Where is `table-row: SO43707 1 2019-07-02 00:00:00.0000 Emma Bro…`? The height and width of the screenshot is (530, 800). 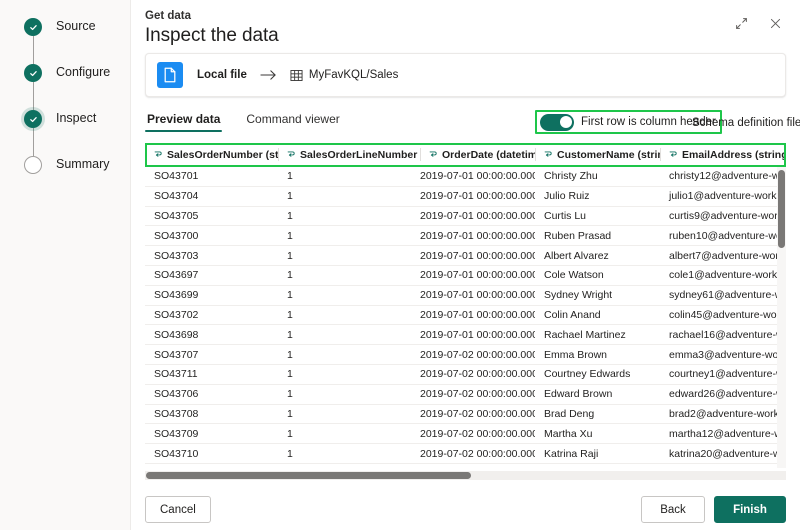 table-row: SO43707 1 2019-07-02 00:00:00.0000 Emma Bro… is located at coordinates (465, 355).